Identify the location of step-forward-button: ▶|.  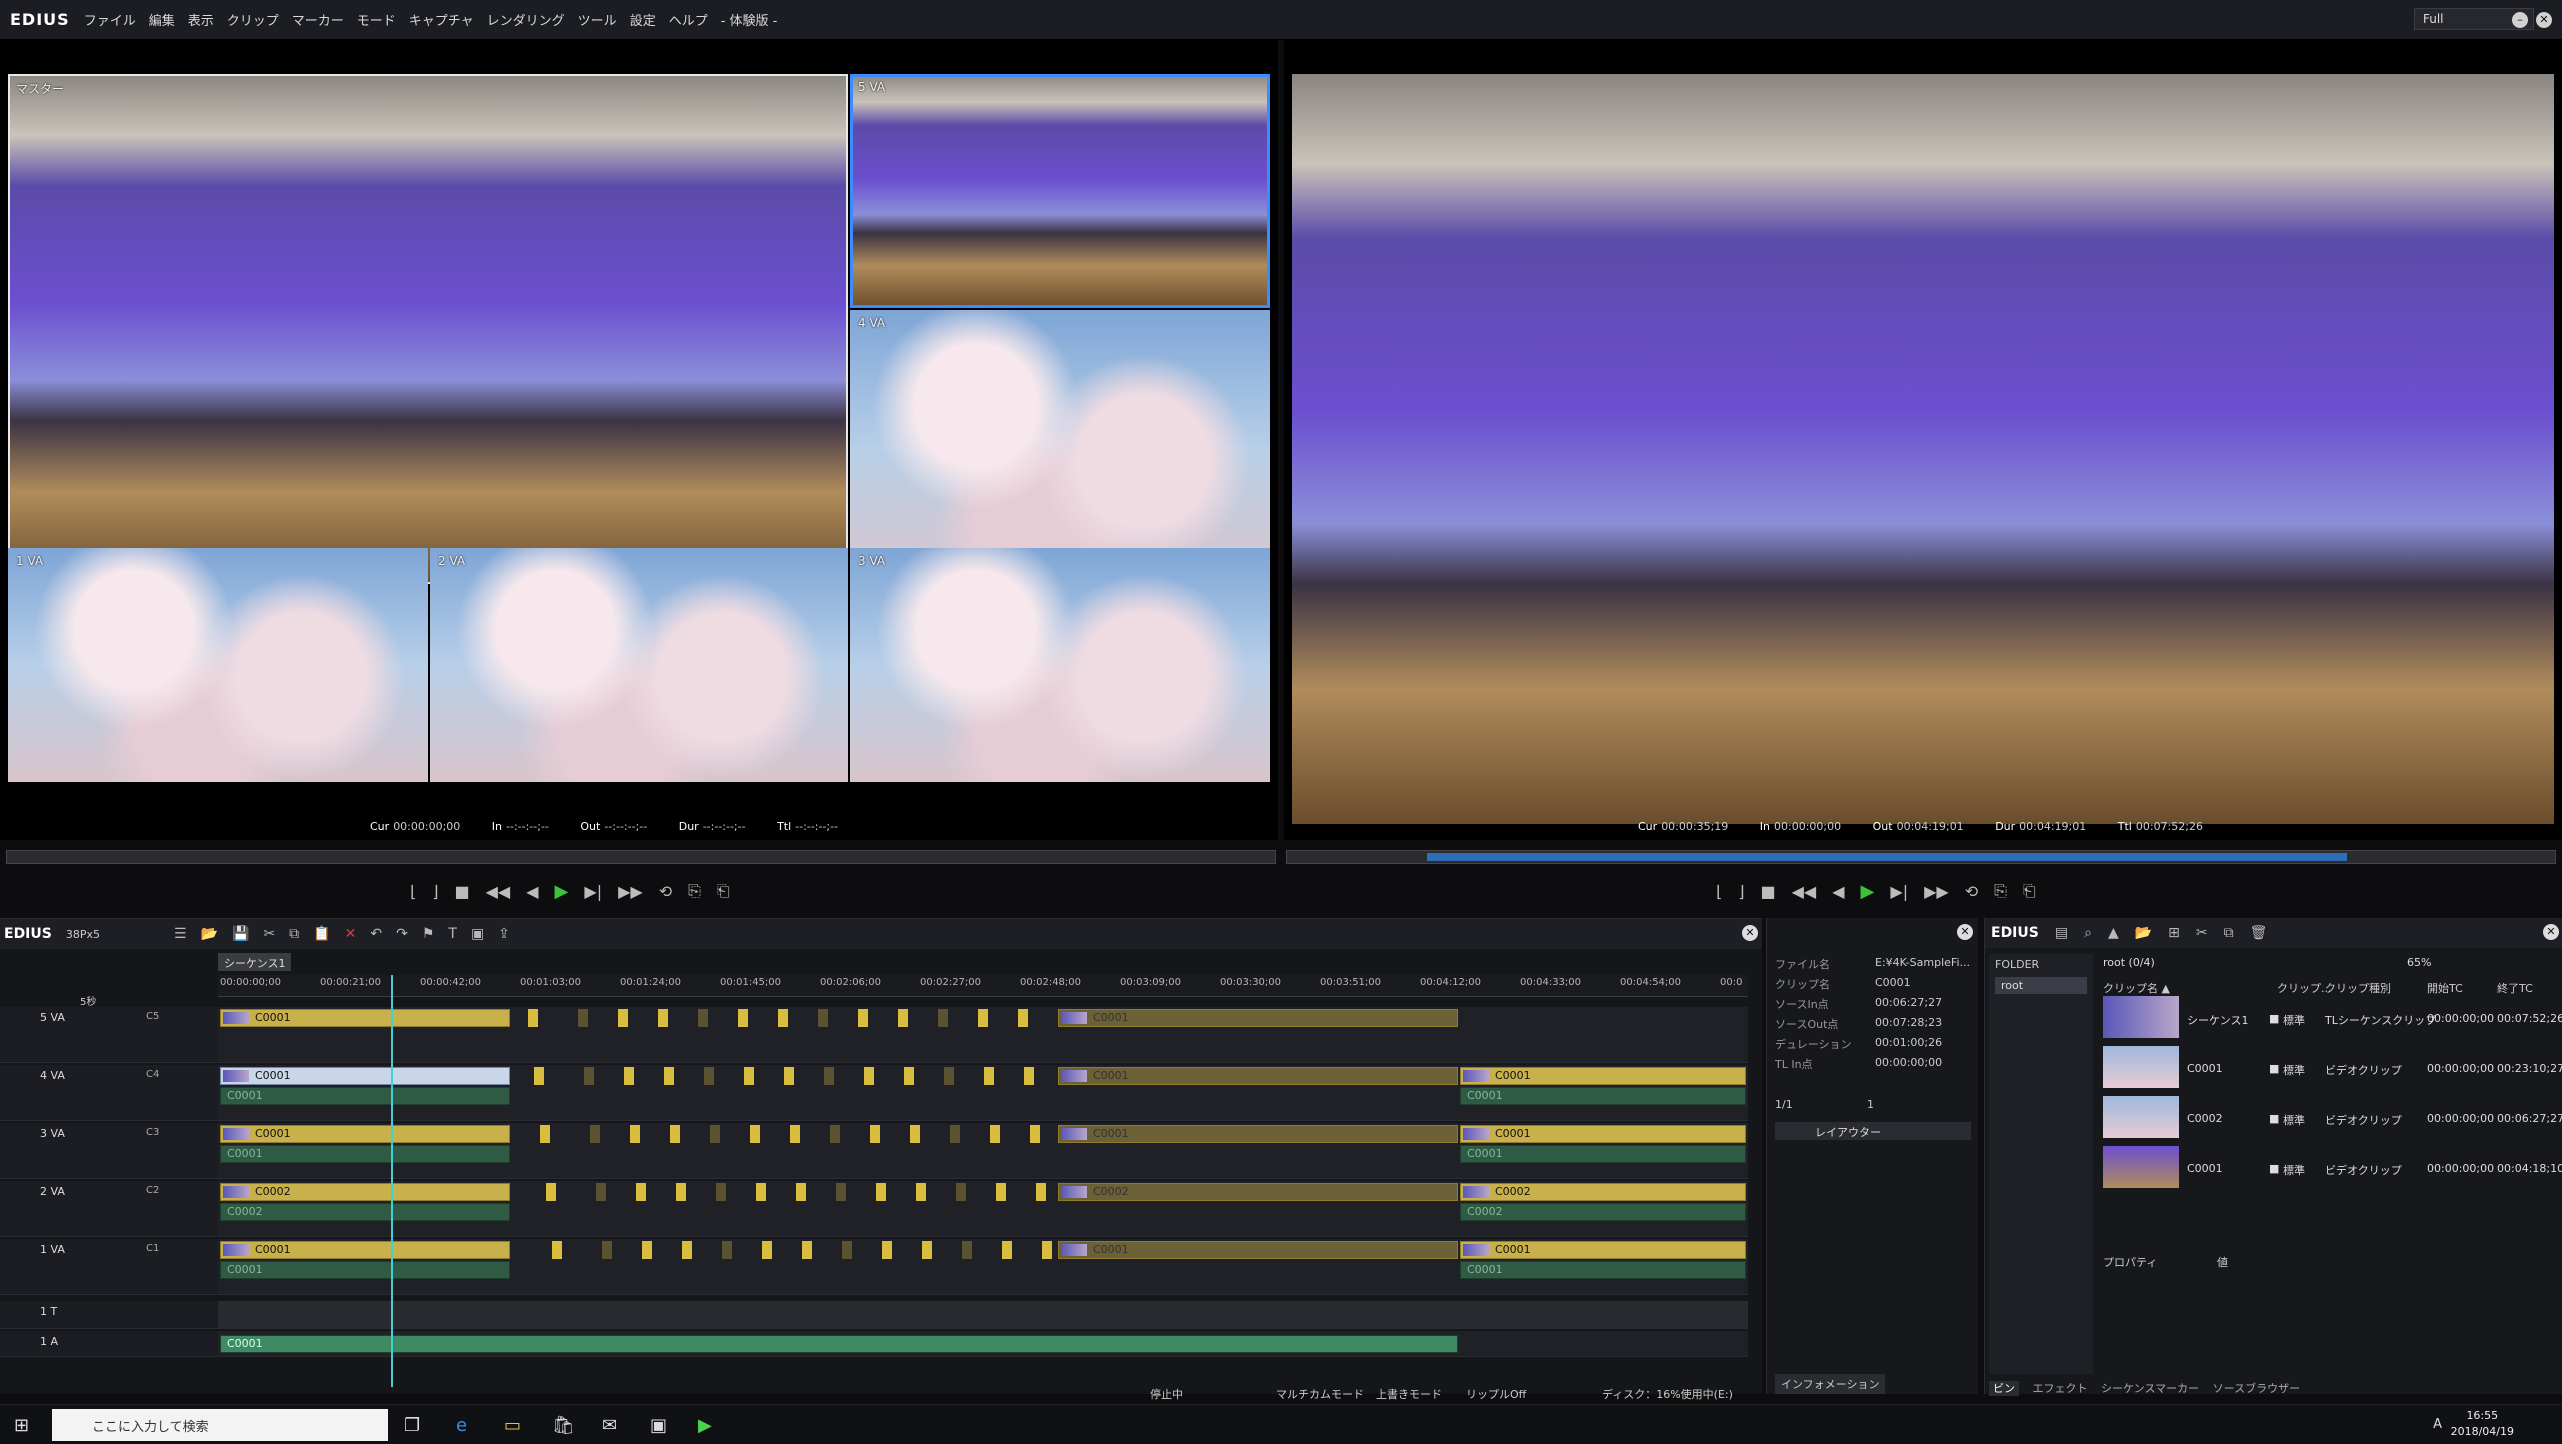
(593, 891).